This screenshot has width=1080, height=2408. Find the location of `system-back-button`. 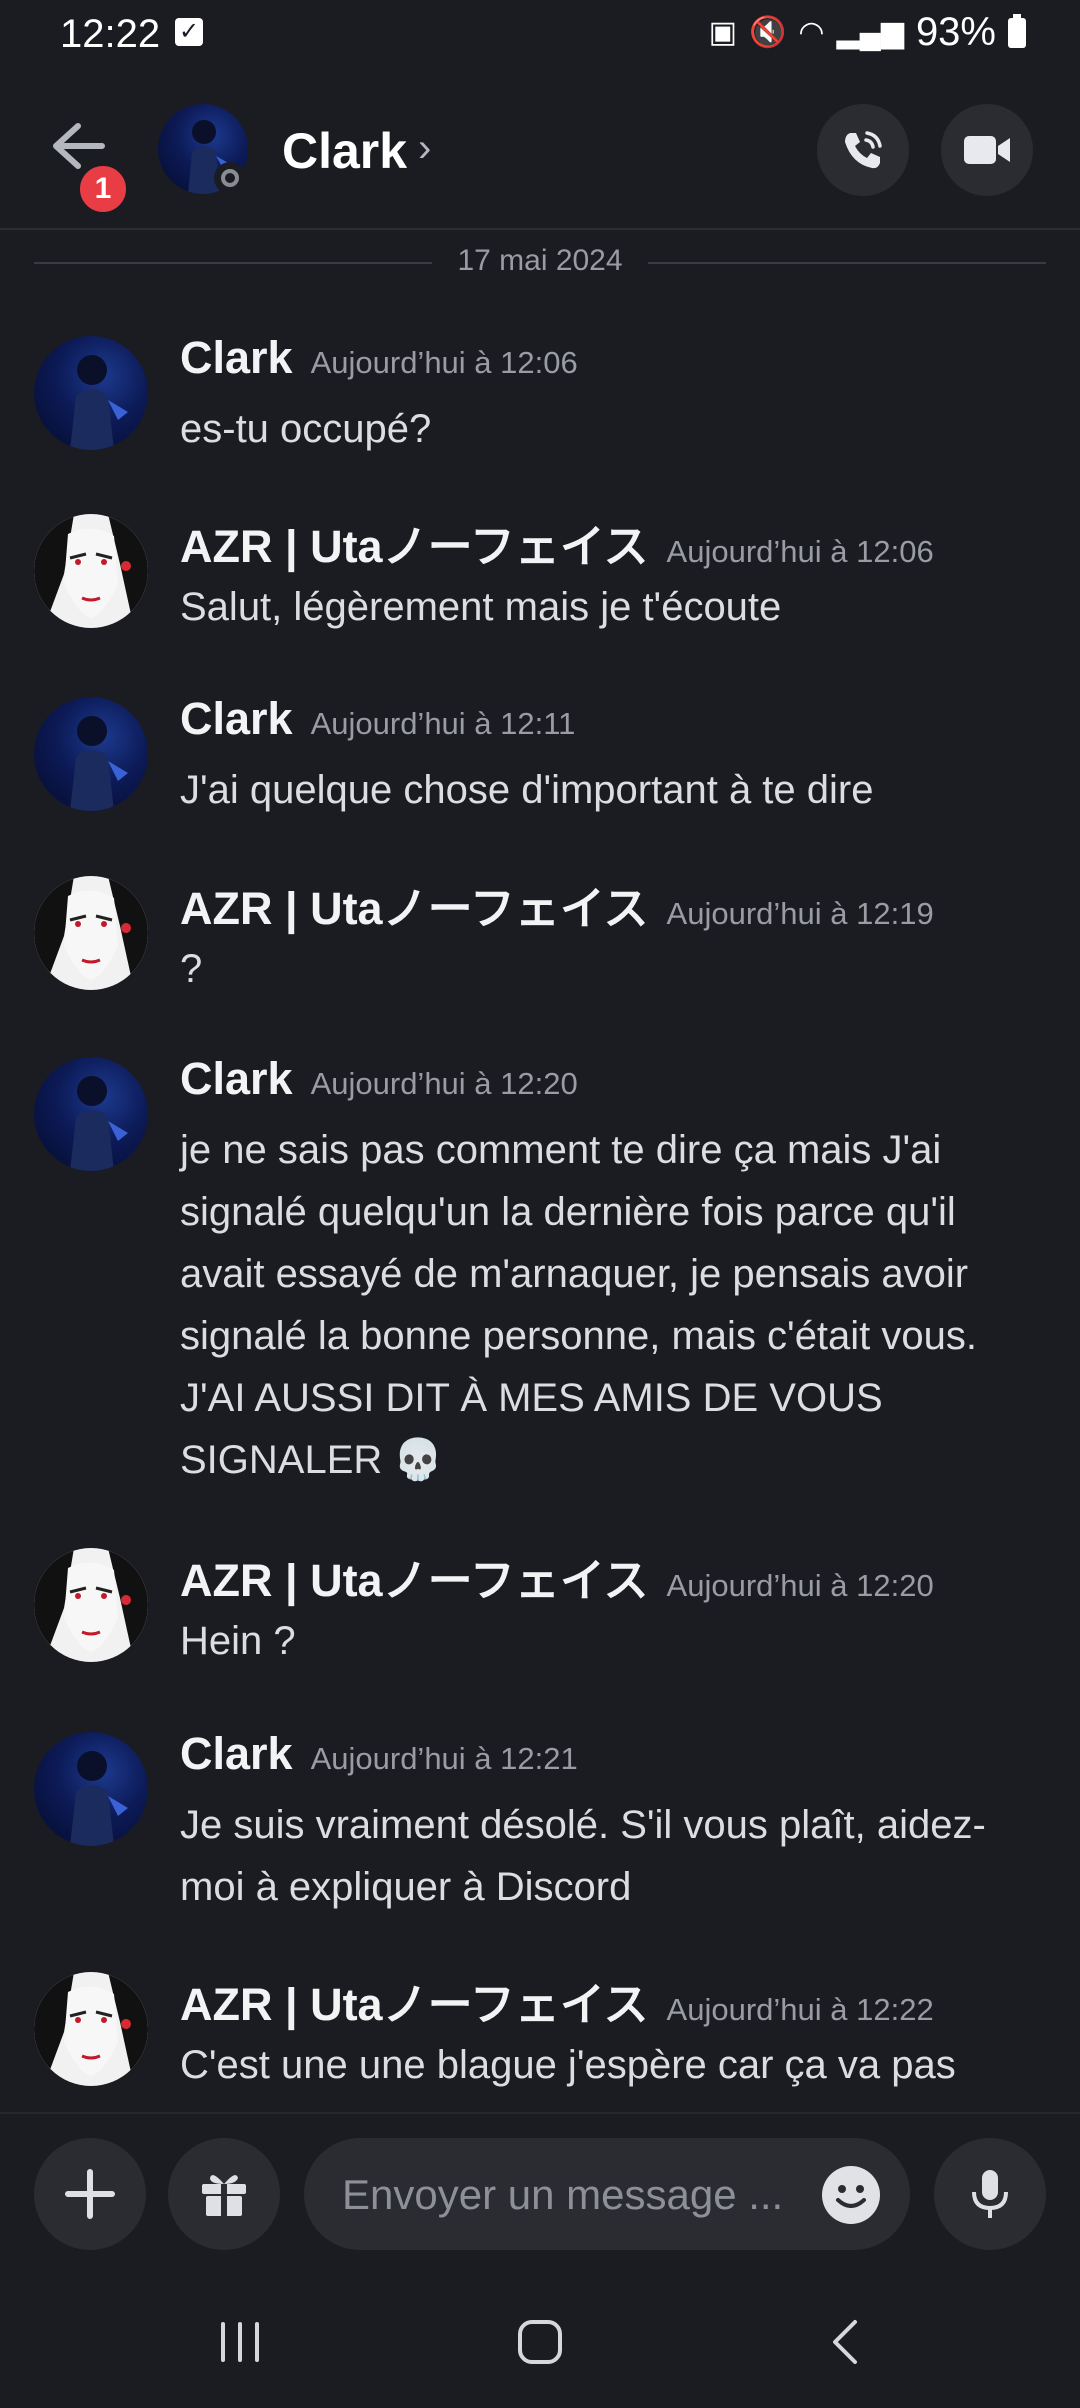

system-back-button is located at coordinates (845, 2342).